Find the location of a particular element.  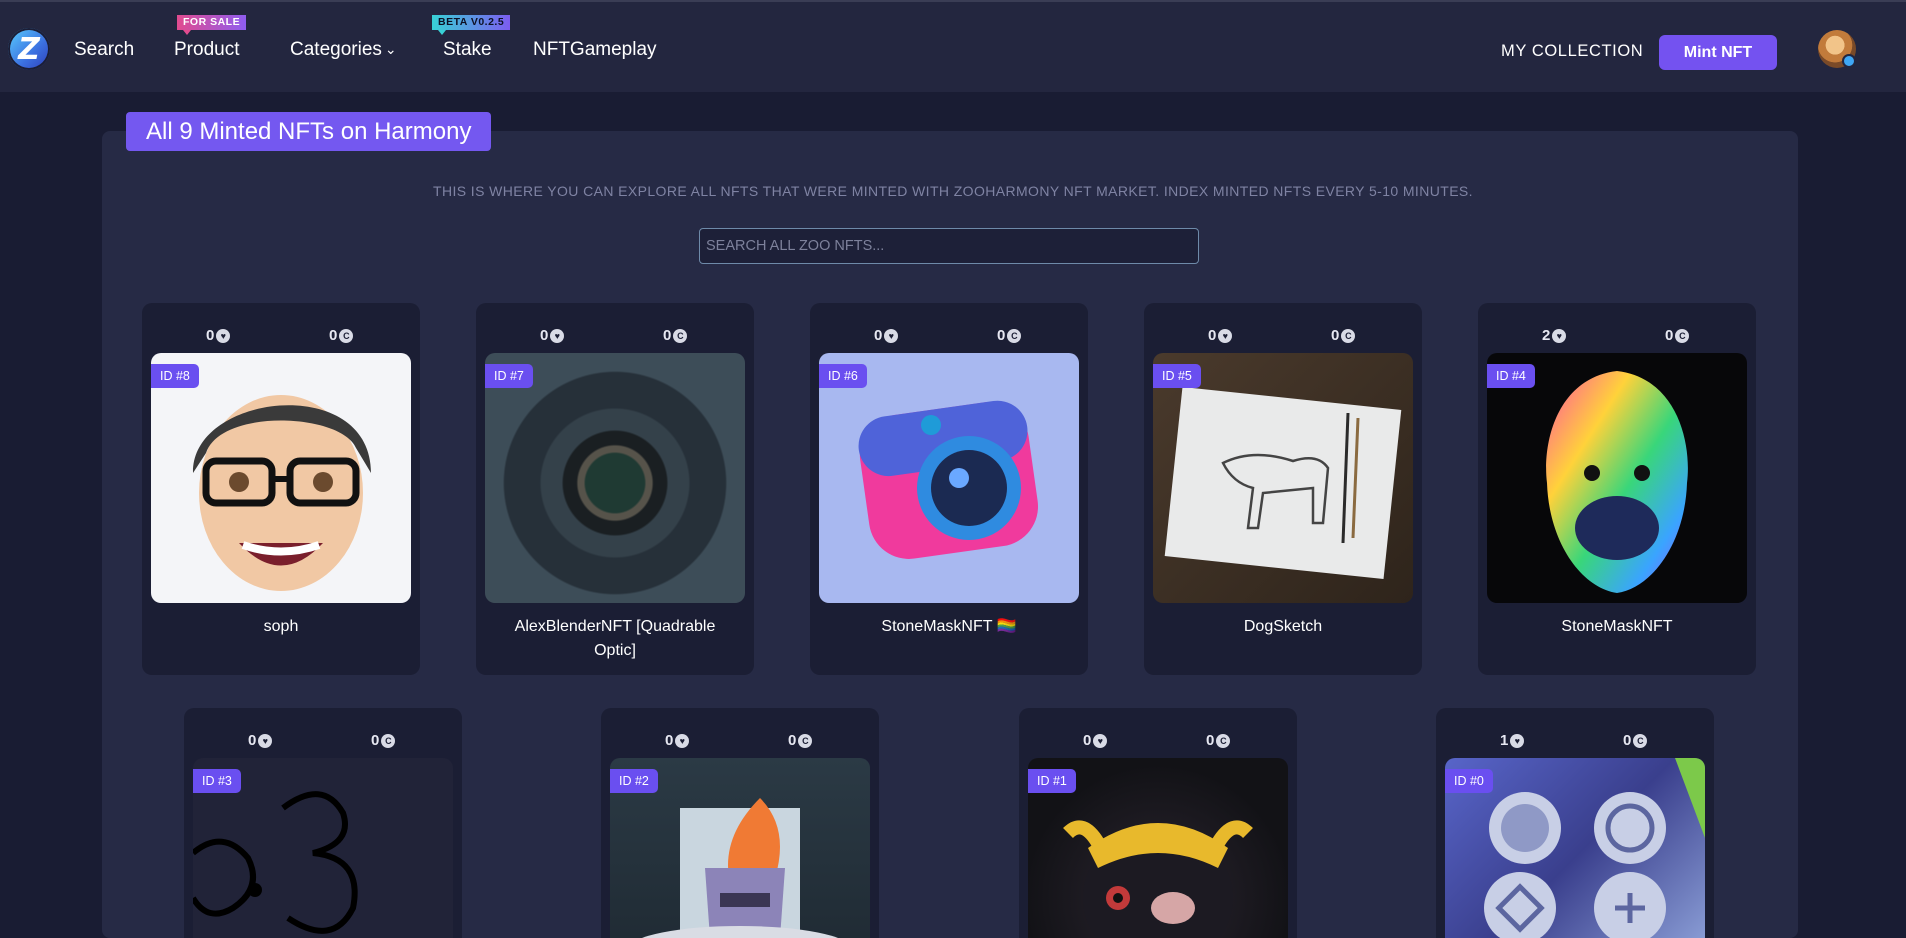

nft-card: 0 ♥ 0 C ID #3 is located at coordinates (323, 823).